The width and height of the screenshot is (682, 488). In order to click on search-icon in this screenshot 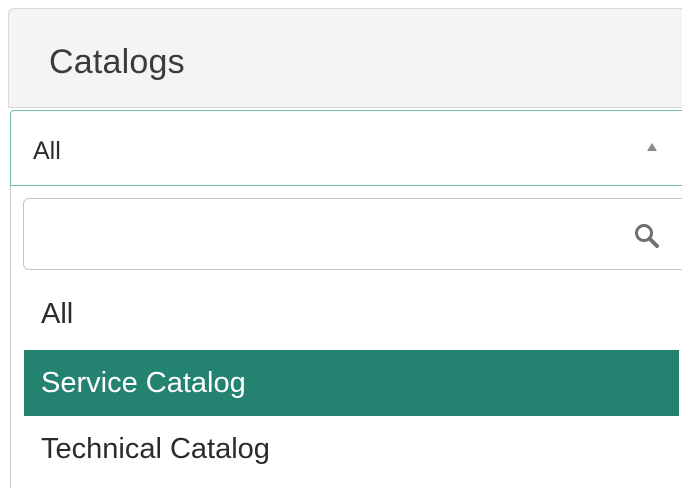, I will do `click(647, 236)`.